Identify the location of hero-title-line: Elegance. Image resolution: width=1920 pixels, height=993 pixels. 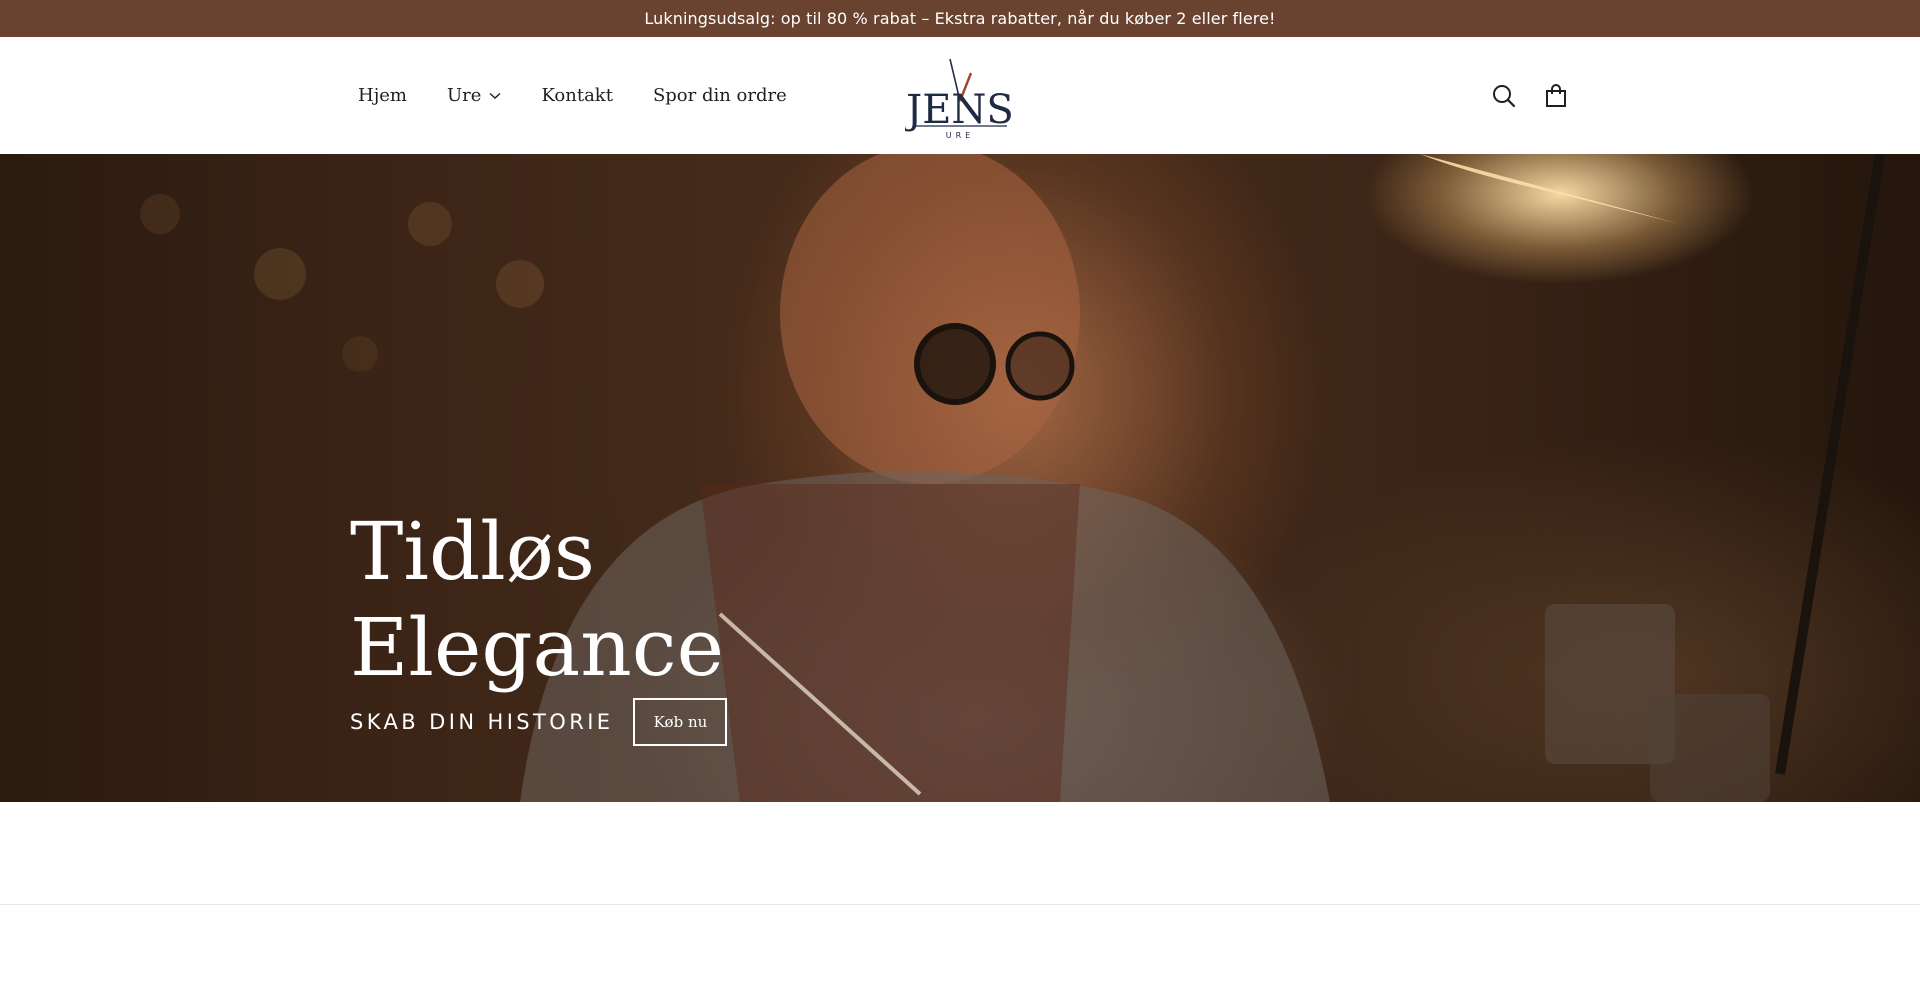
(537, 647).